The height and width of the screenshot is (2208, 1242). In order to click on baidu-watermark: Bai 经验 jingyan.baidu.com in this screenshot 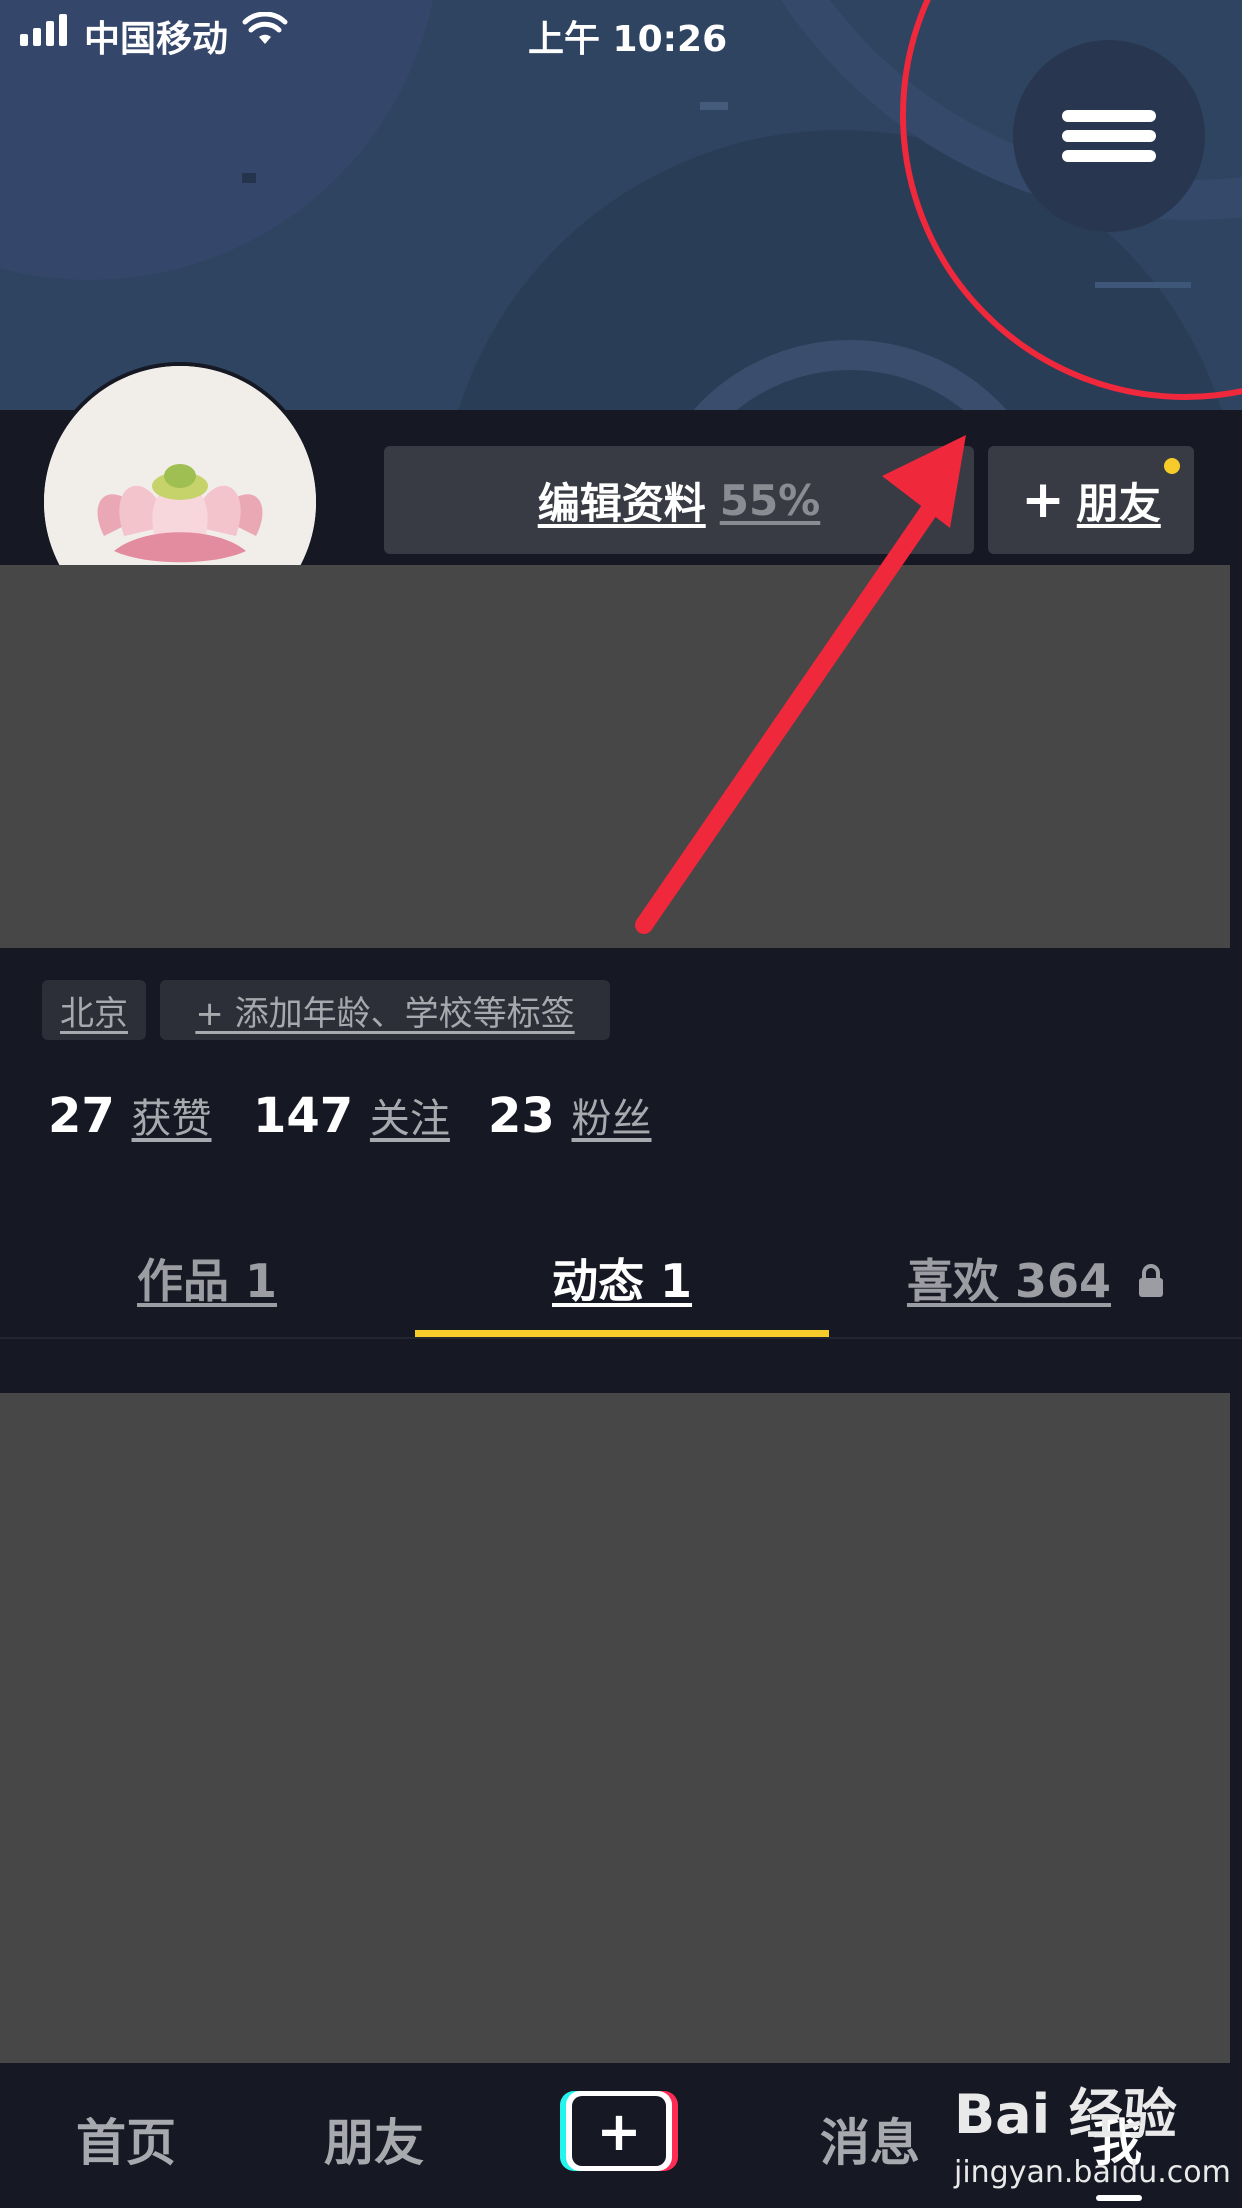, I will do `click(1094, 2135)`.